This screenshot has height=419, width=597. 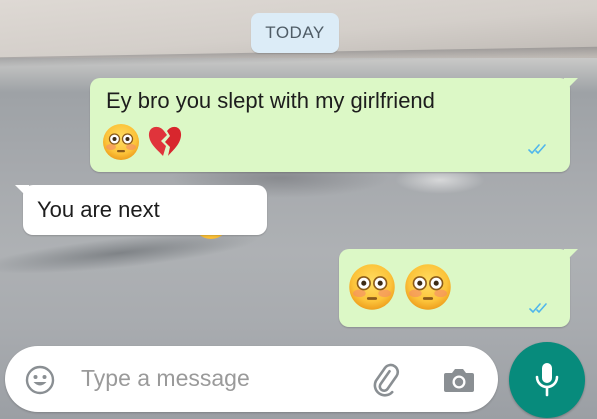 What do you see at coordinates (270, 100) in the screenshot?
I see `message-text: Ey bro you slept with my girlfriend` at bounding box center [270, 100].